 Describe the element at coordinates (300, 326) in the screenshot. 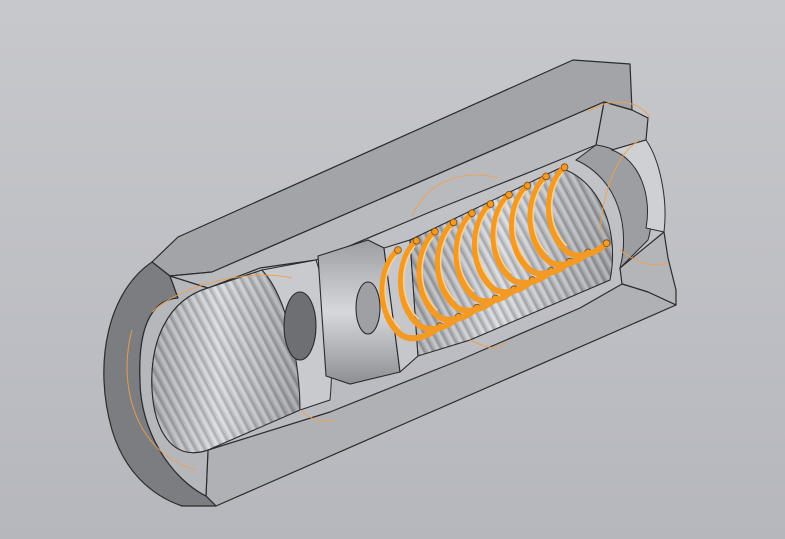

I see `plunger-neck` at that location.